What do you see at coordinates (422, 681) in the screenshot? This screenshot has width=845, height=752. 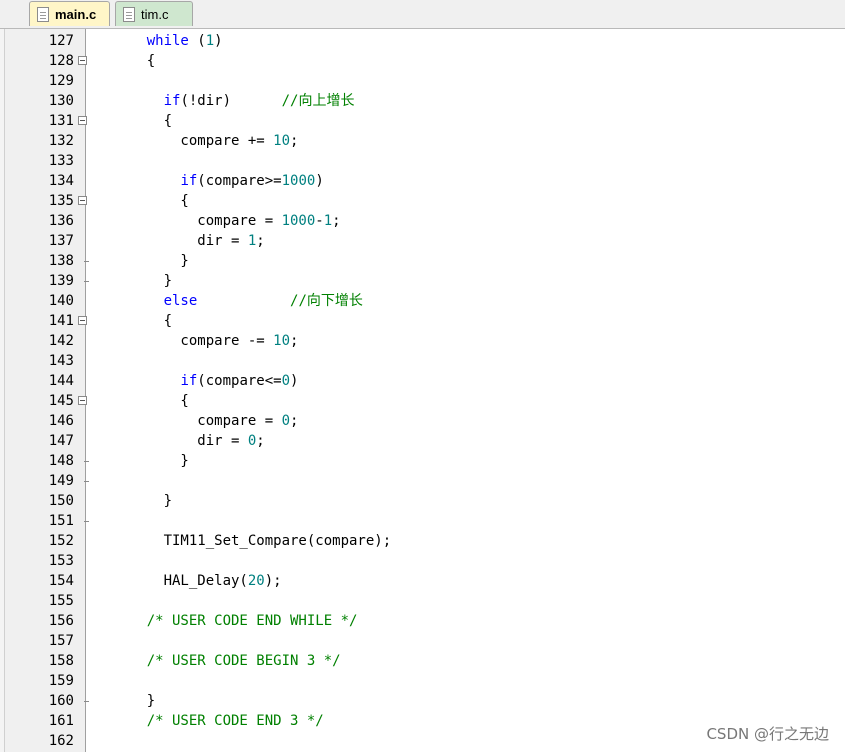 I see `code-line: 159` at bounding box center [422, 681].